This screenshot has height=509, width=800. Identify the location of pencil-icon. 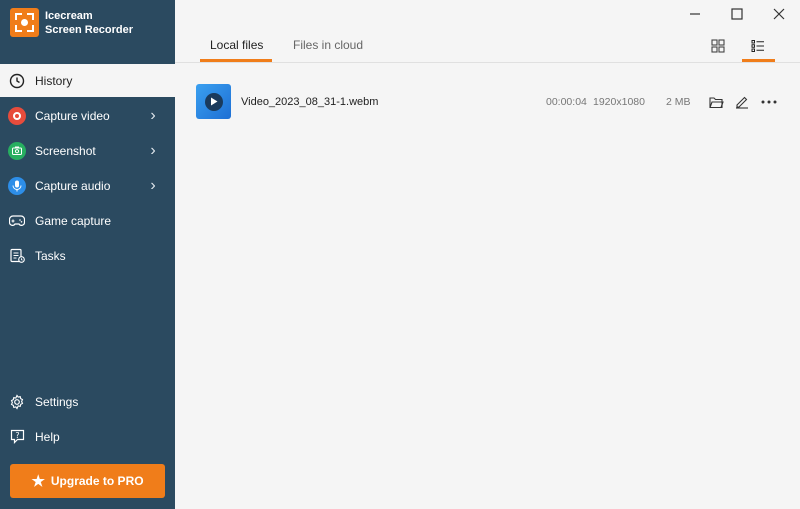
(742, 102).